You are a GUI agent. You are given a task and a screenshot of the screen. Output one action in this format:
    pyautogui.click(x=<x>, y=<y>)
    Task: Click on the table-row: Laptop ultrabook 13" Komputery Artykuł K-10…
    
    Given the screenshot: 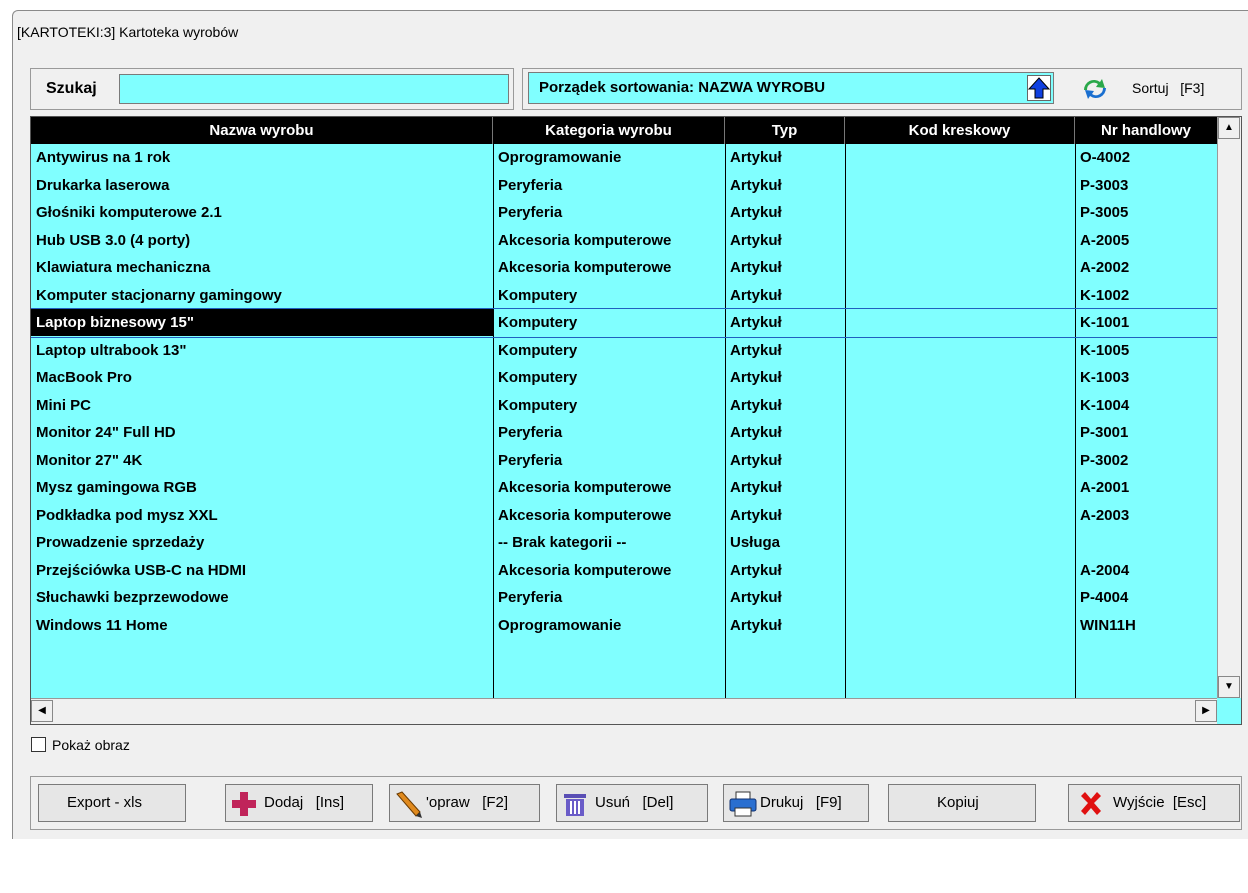 What is the action you would take?
    pyautogui.click(x=624, y=351)
    